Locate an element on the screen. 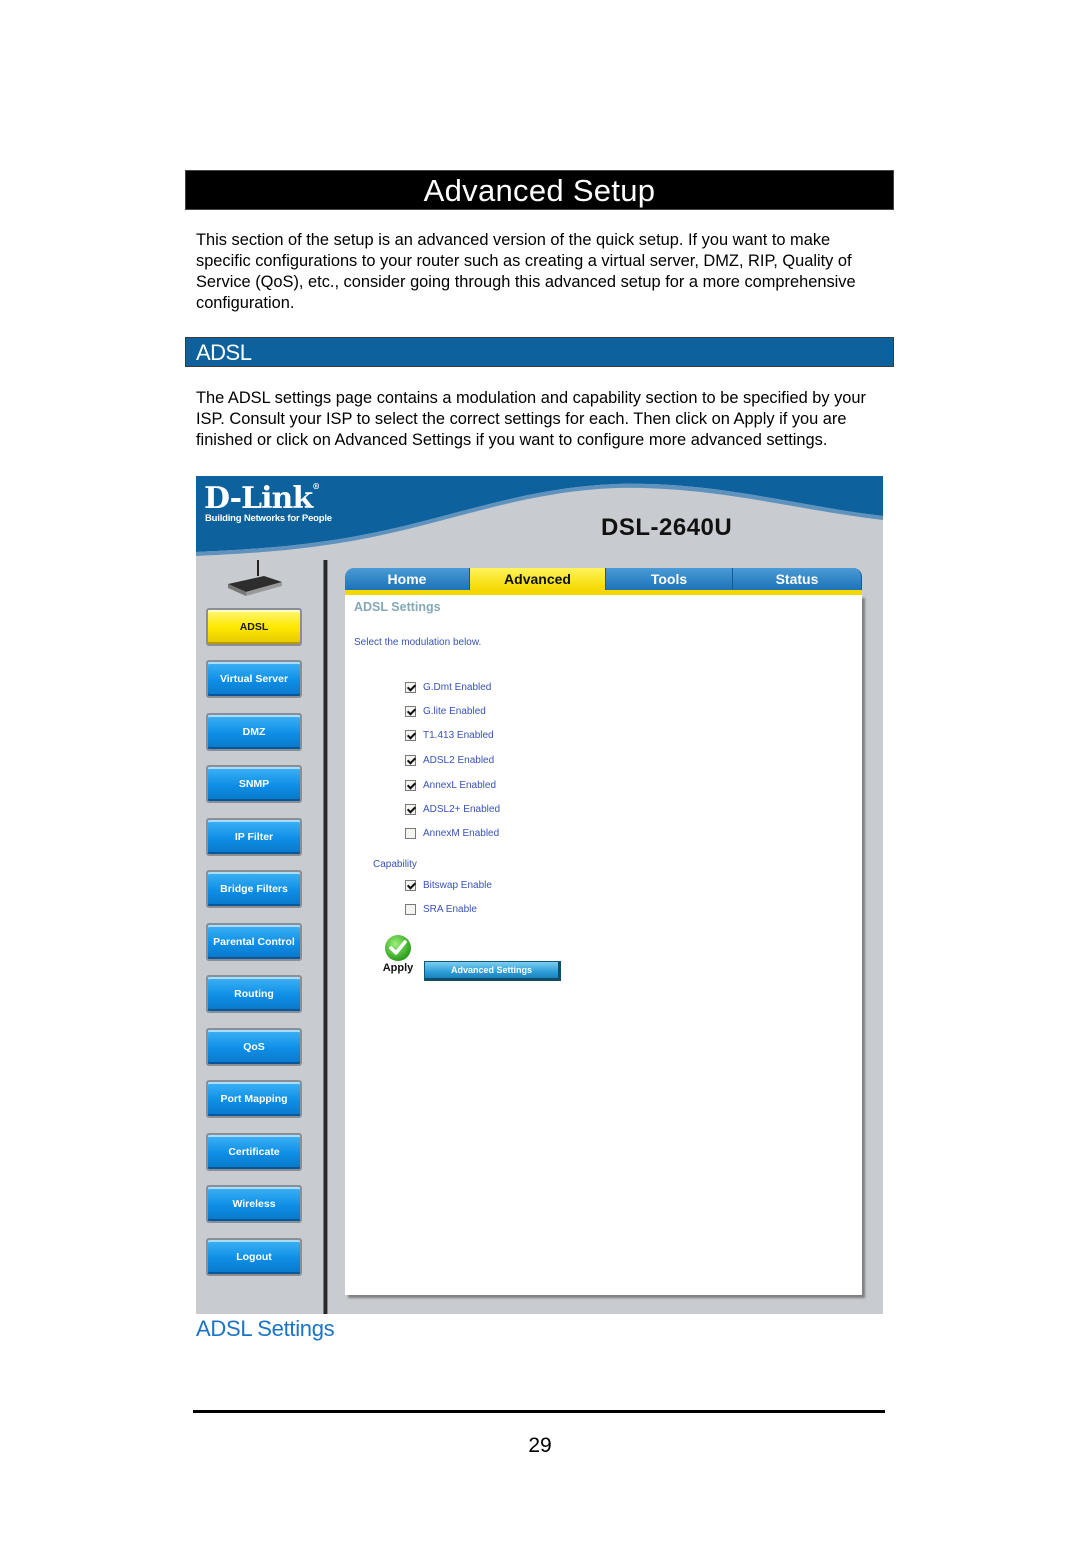 The height and width of the screenshot is (1564, 1080). option-adsl2plus: ADSL2+ Enabled is located at coordinates (452, 809).